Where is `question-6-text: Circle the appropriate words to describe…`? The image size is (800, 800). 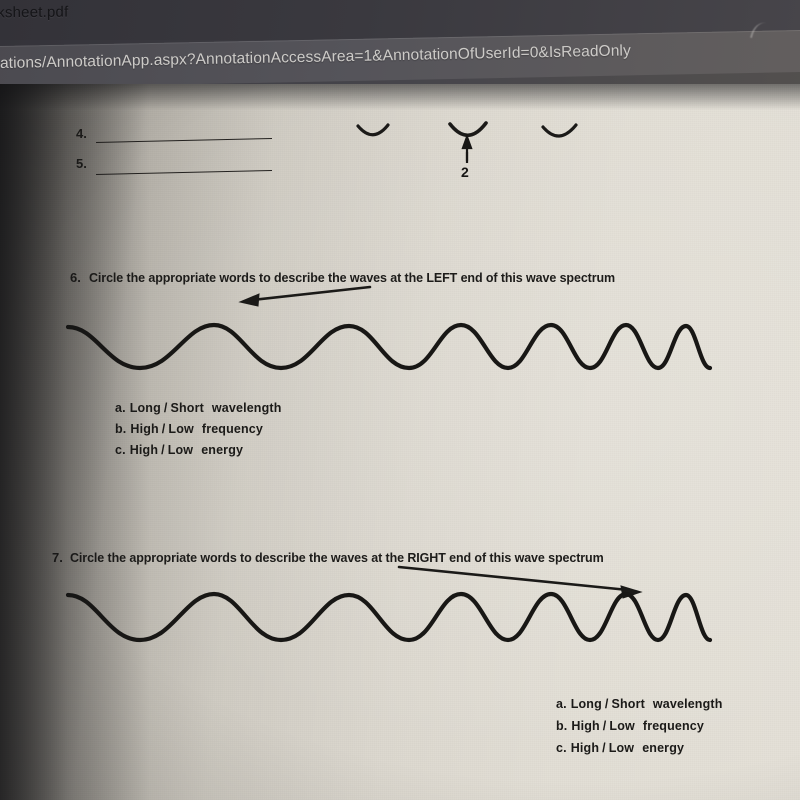 question-6-text: Circle the appropriate words to describe… is located at coordinates (352, 278).